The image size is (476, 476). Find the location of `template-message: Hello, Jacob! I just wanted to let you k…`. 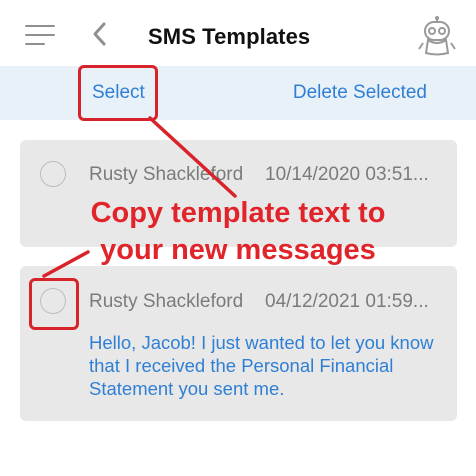

template-message: Hello, Jacob! I just wanted to let you k… is located at coordinates (261, 365).